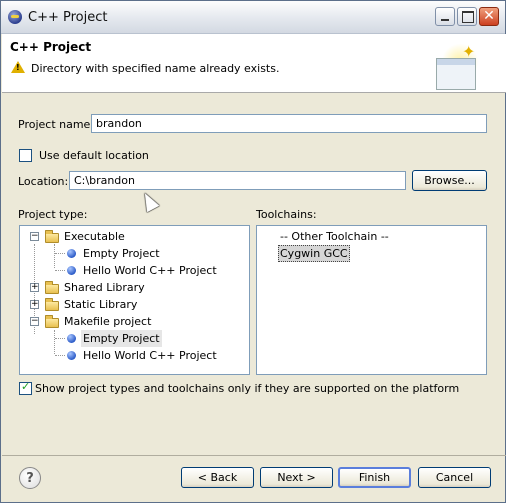 The image size is (506, 503). I want to click on footer-separator, so click(254, 455).